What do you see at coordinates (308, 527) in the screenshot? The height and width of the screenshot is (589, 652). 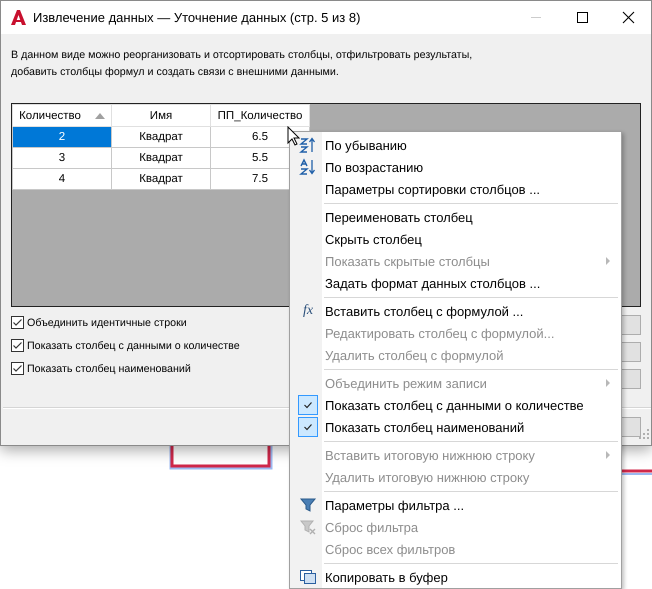 I see `filter-clear-icon` at bounding box center [308, 527].